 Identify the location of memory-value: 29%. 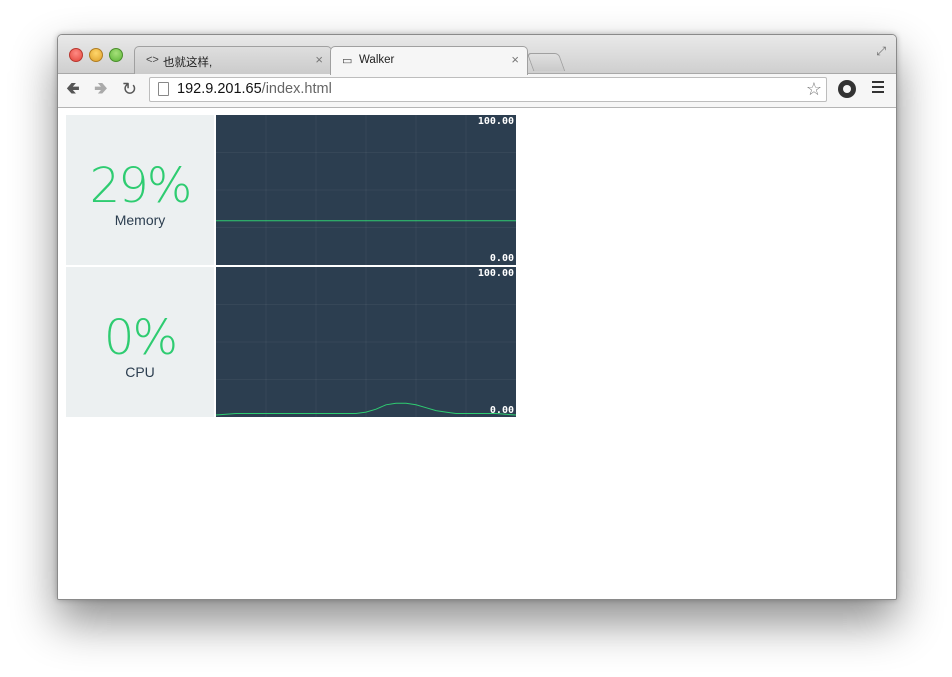
(141, 186).